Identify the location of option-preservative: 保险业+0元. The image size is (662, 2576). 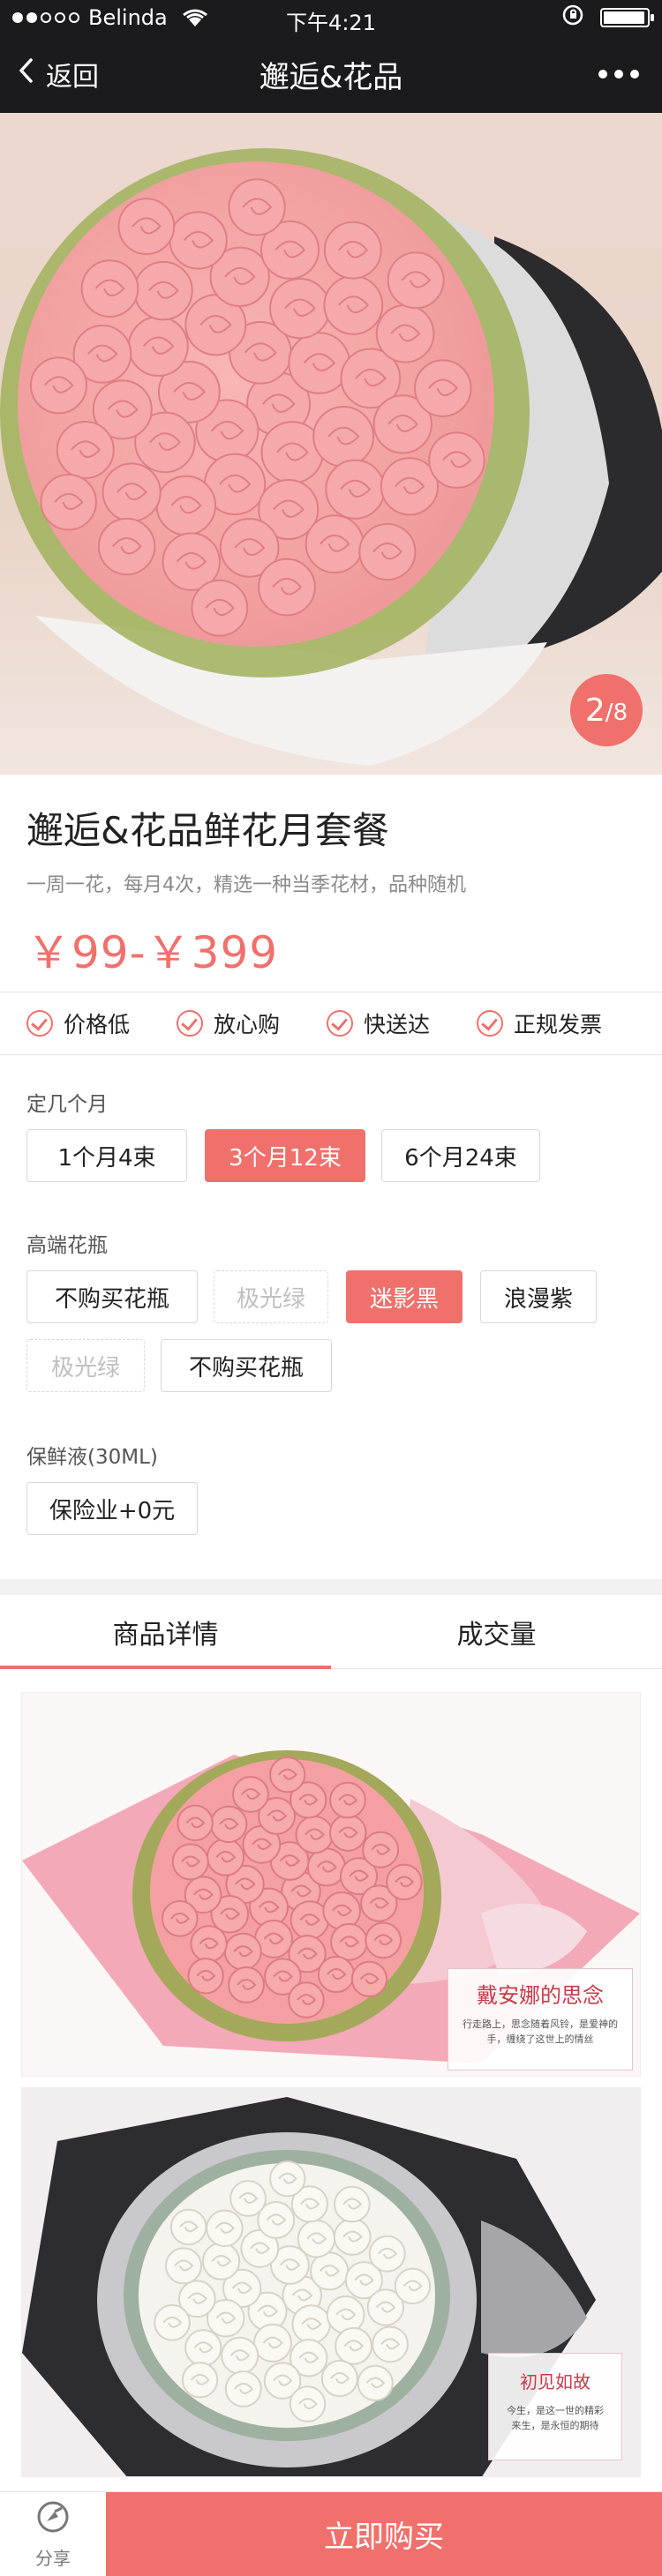
(112, 1509).